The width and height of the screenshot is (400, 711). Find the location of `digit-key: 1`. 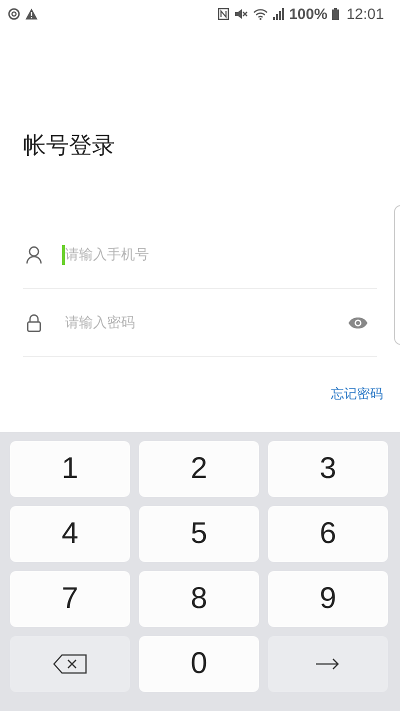

digit-key: 1 is located at coordinates (70, 469).